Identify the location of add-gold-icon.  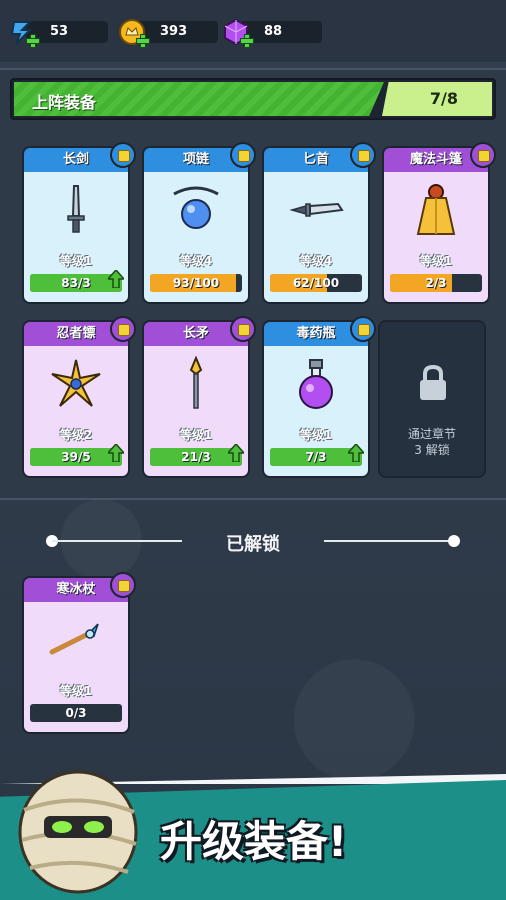
(143, 41).